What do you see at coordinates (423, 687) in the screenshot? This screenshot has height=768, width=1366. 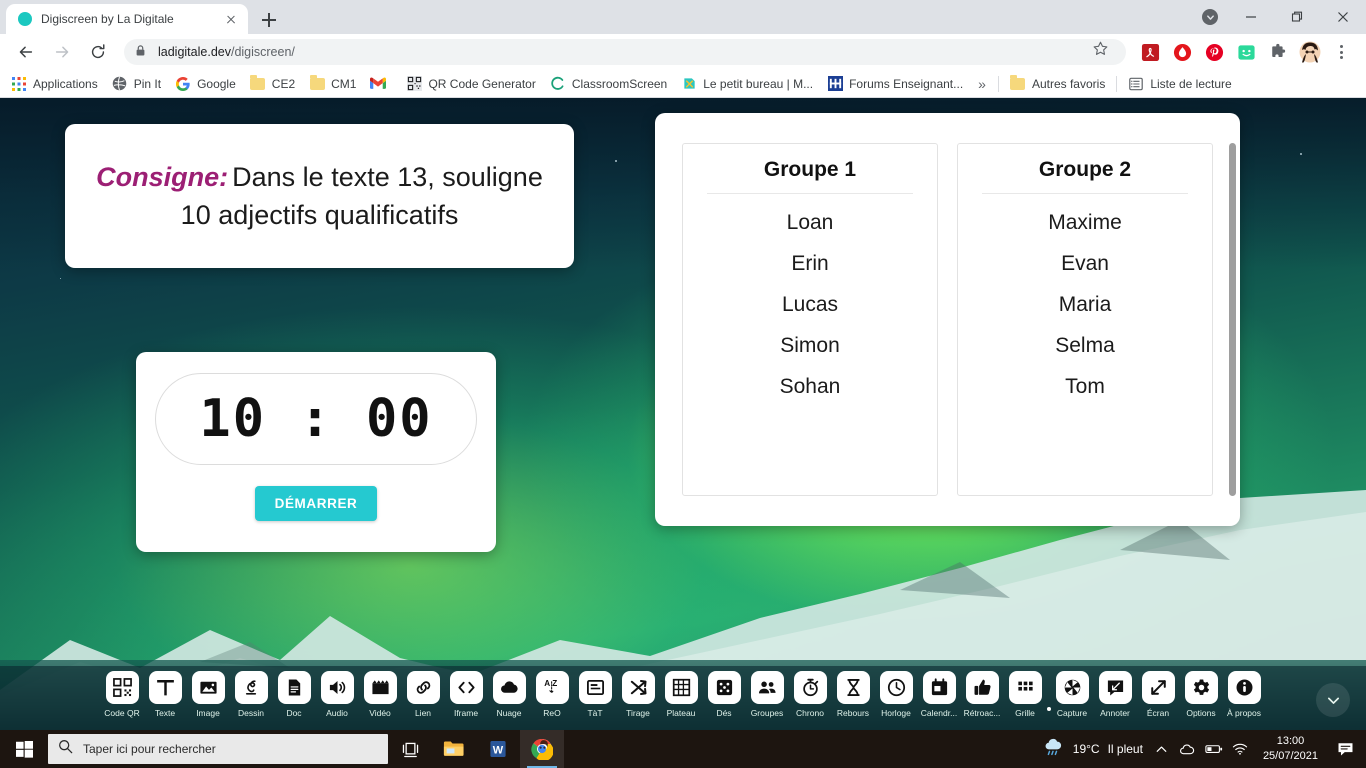 I see `link-chain-icon` at bounding box center [423, 687].